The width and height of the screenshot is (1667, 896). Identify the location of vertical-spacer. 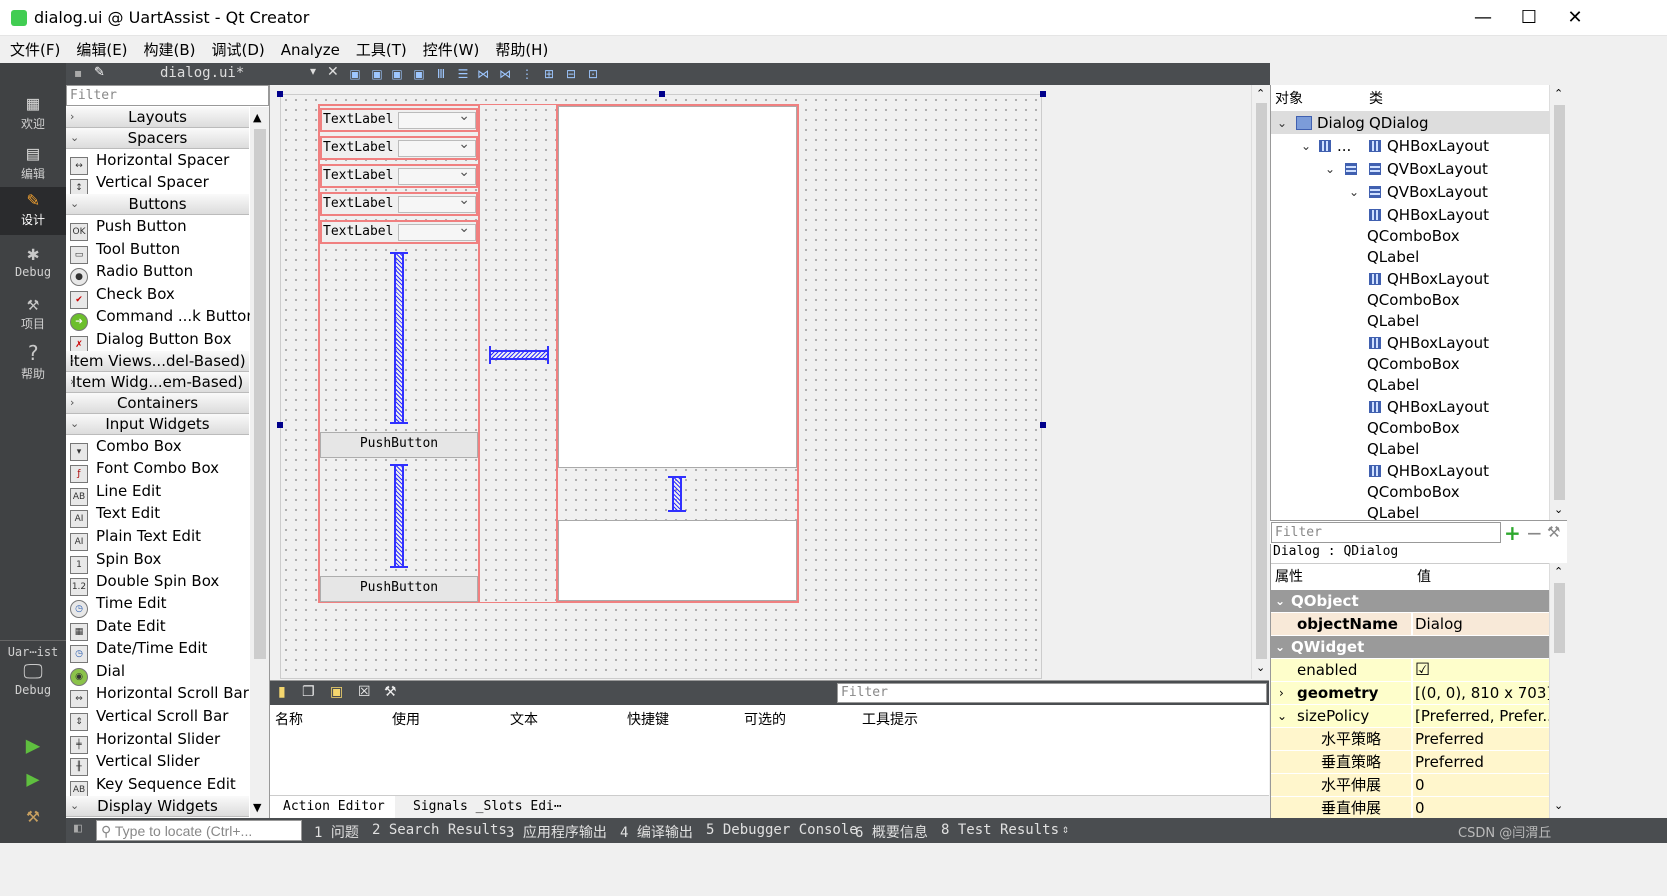
(399, 338).